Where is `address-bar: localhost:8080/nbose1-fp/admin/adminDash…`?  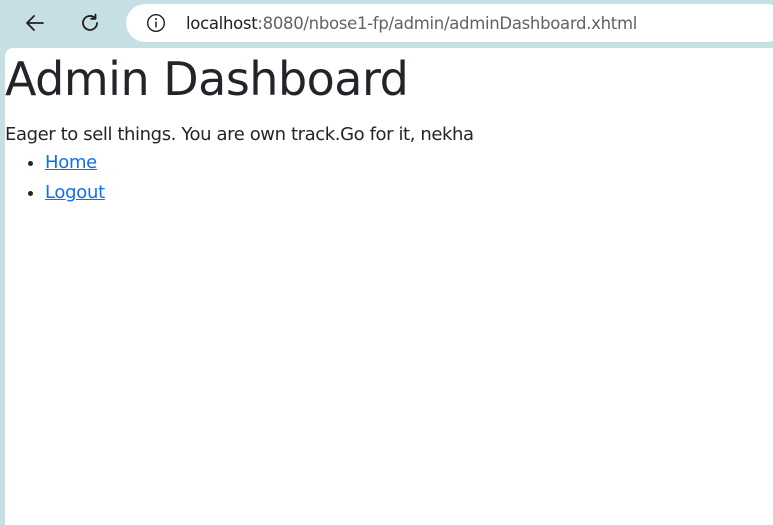
address-bar: localhost:8080/nbose1-fp/admin/adminDash… is located at coordinates (449, 23).